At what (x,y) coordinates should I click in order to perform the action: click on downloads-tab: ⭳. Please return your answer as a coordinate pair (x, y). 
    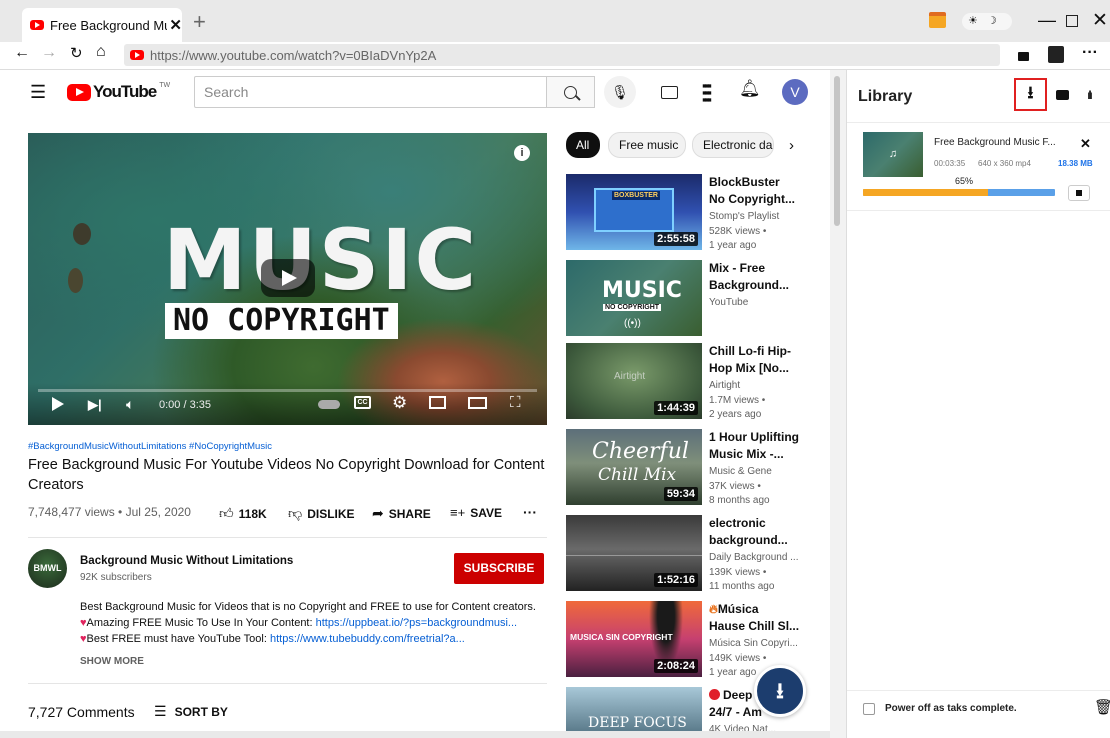
    Looking at the image, I should click on (1030, 94).